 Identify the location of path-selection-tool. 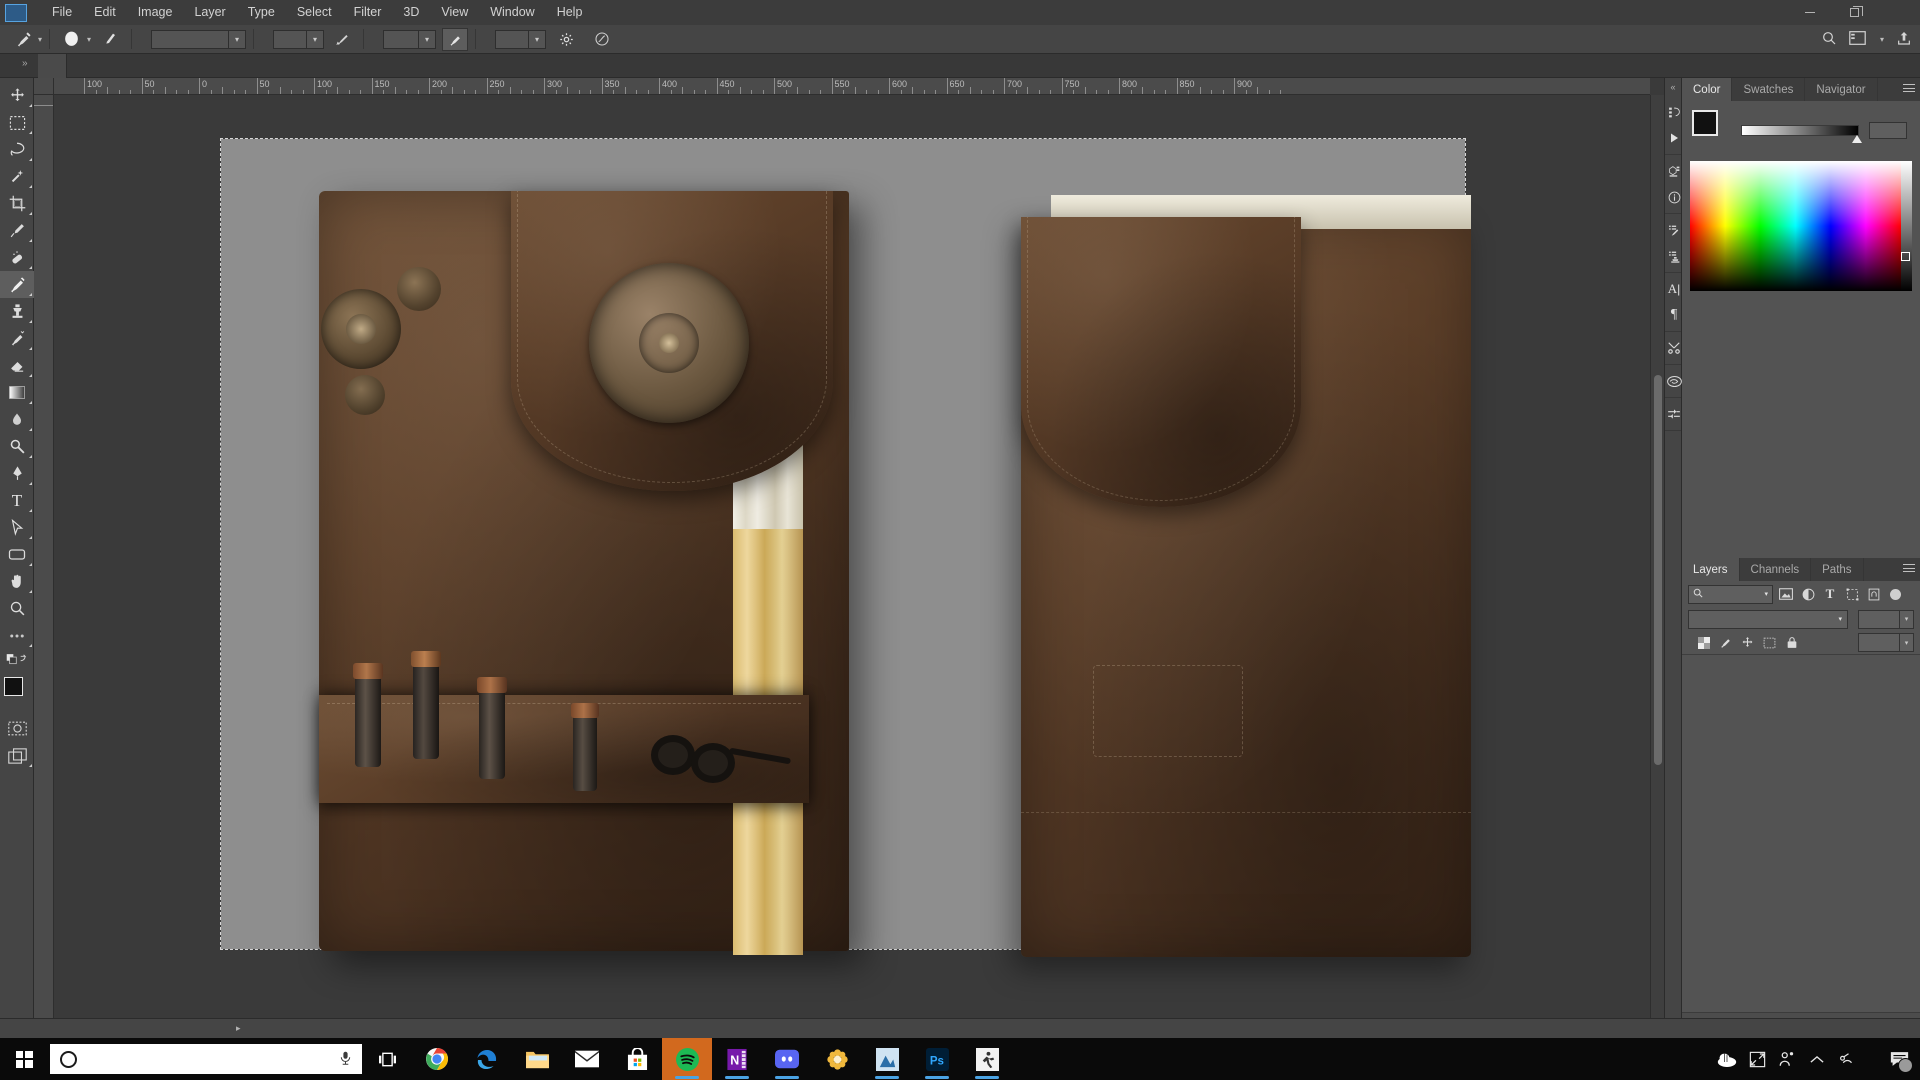
(17, 527).